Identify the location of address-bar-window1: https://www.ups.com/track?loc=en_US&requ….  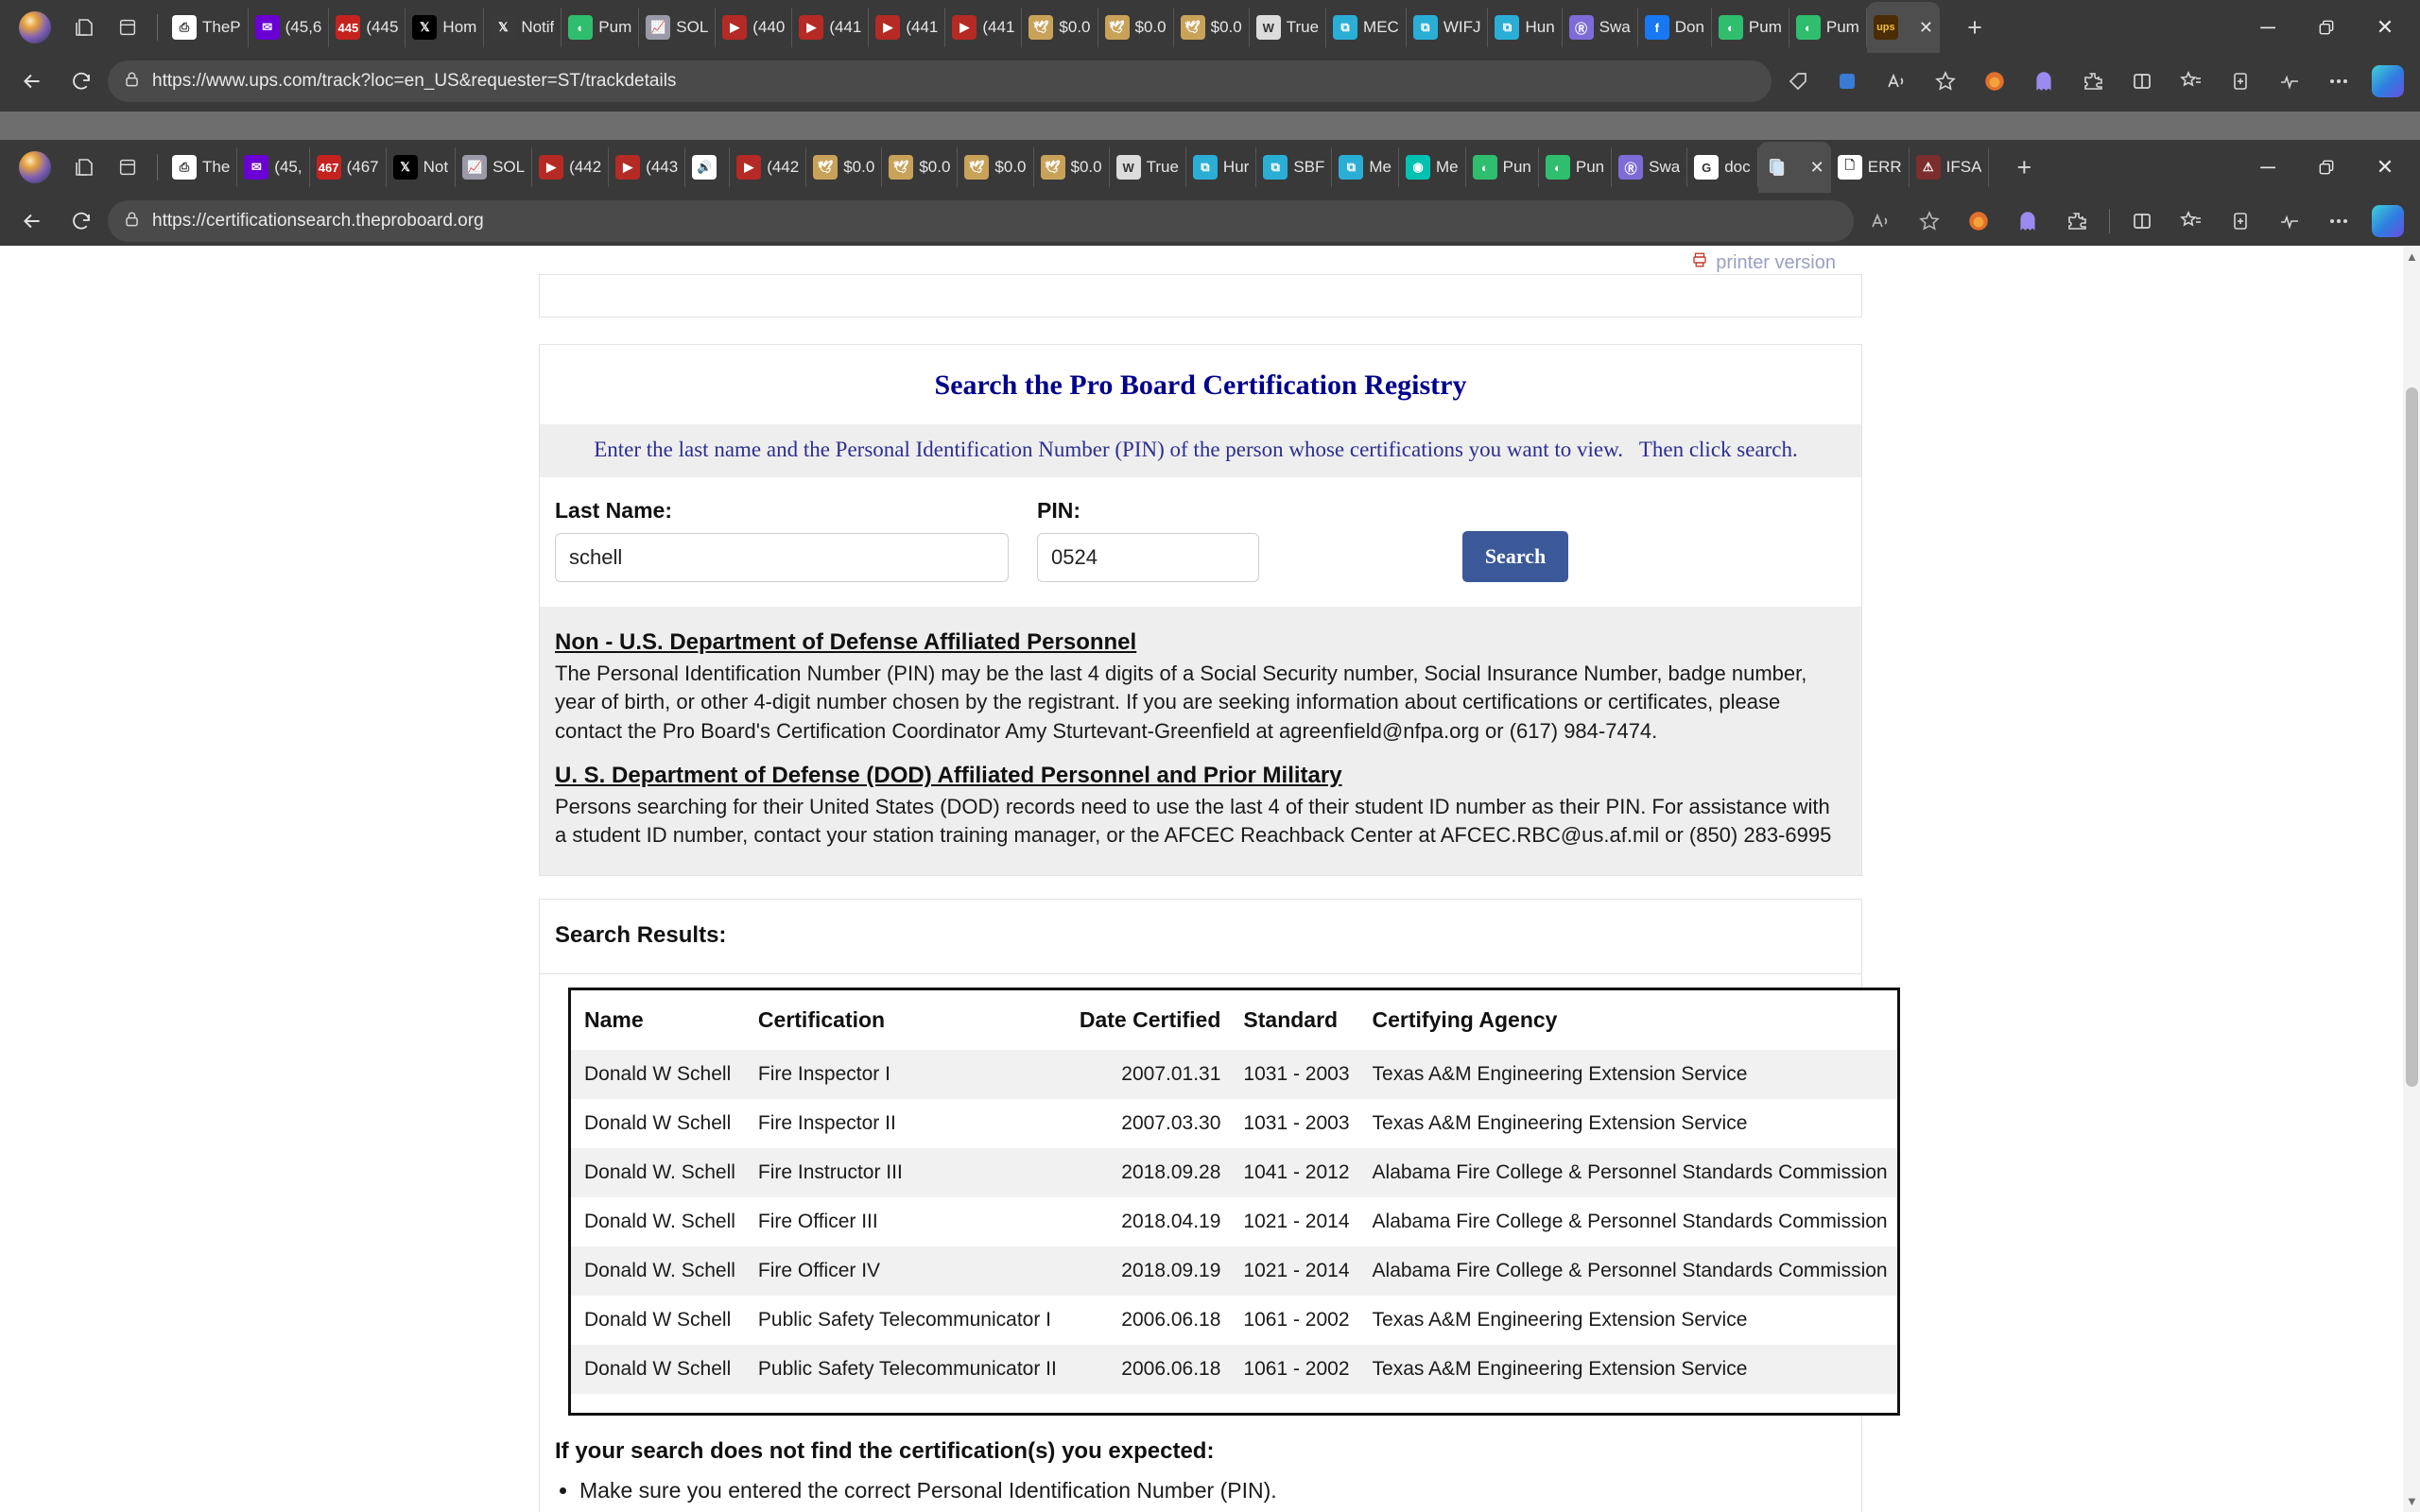
(940, 81).